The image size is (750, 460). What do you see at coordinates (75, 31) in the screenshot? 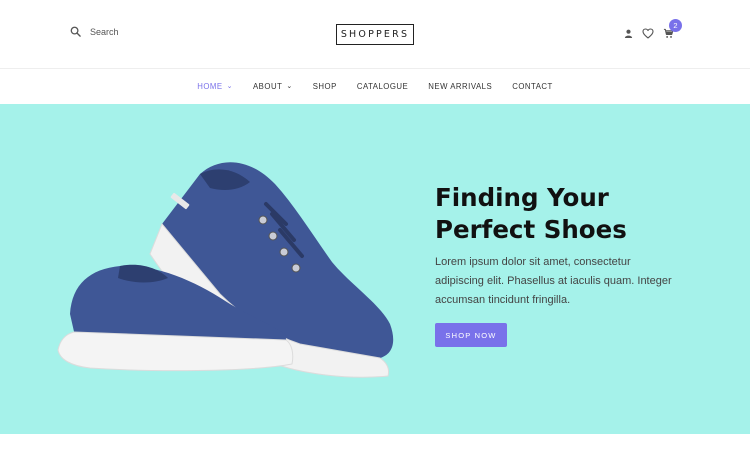
I see `search-icon` at bounding box center [75, 31].